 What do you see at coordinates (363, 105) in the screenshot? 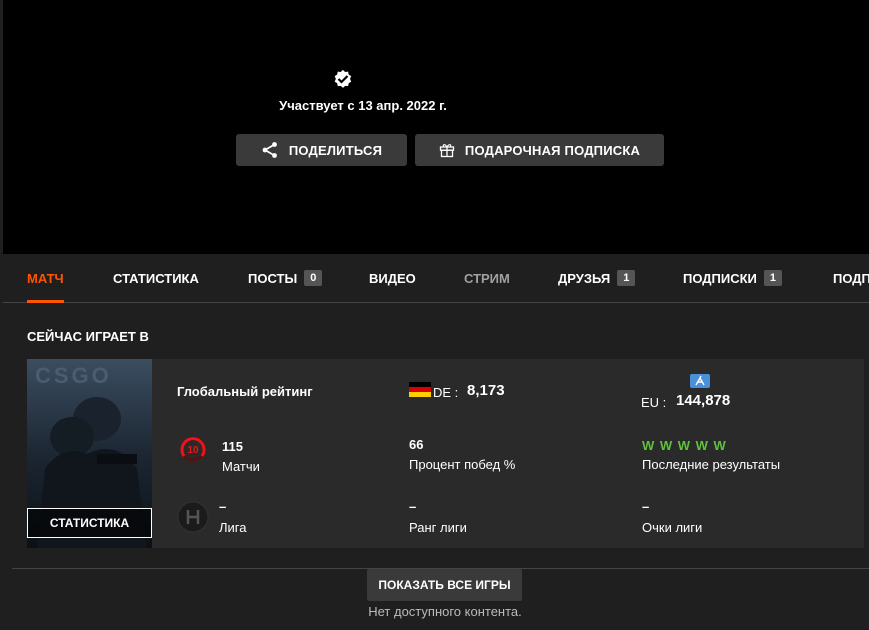
I see `member-since-text: Участвует с 13 апр. 2022 г.` at bounding box center [363, 105].